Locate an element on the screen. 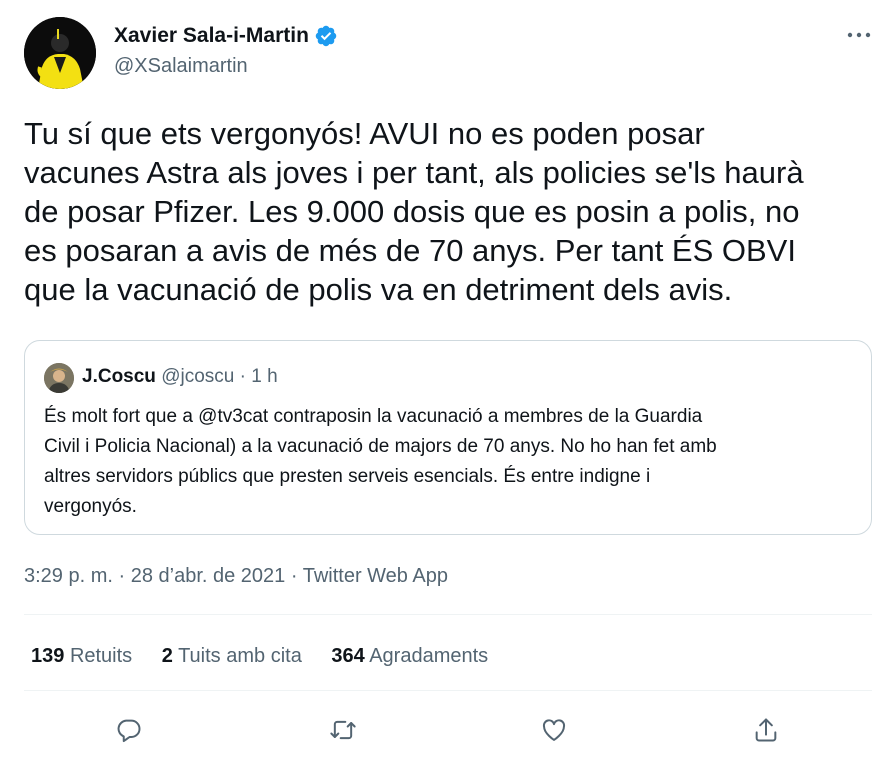 This screenshot has height=760, width=896. quoted-header: J.Coscu @jcoscu · 1 h is located at coordinates (180, 377).